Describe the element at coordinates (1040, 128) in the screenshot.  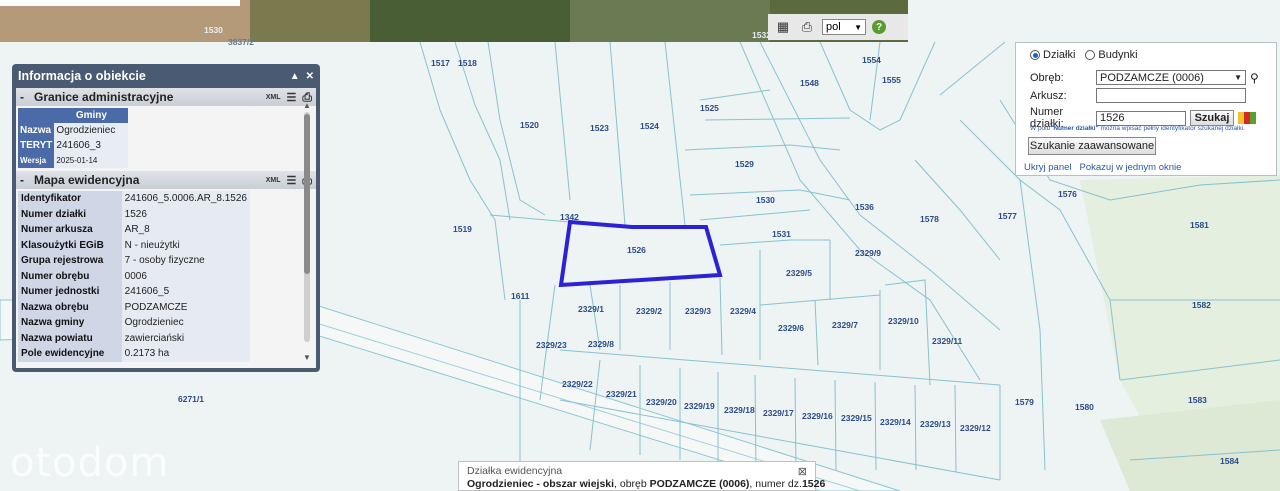
I see `hint-pre: W polu` at that location.